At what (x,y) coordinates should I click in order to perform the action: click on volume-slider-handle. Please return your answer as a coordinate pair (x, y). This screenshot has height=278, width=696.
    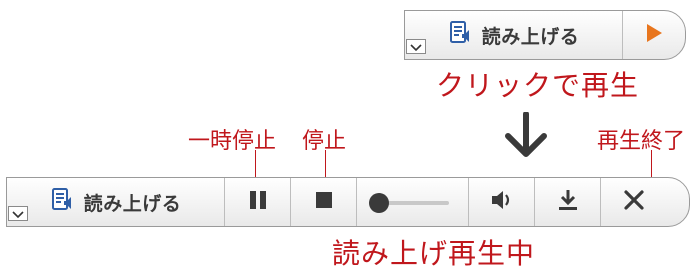
    Looking at the image, I should click on (378, 203).